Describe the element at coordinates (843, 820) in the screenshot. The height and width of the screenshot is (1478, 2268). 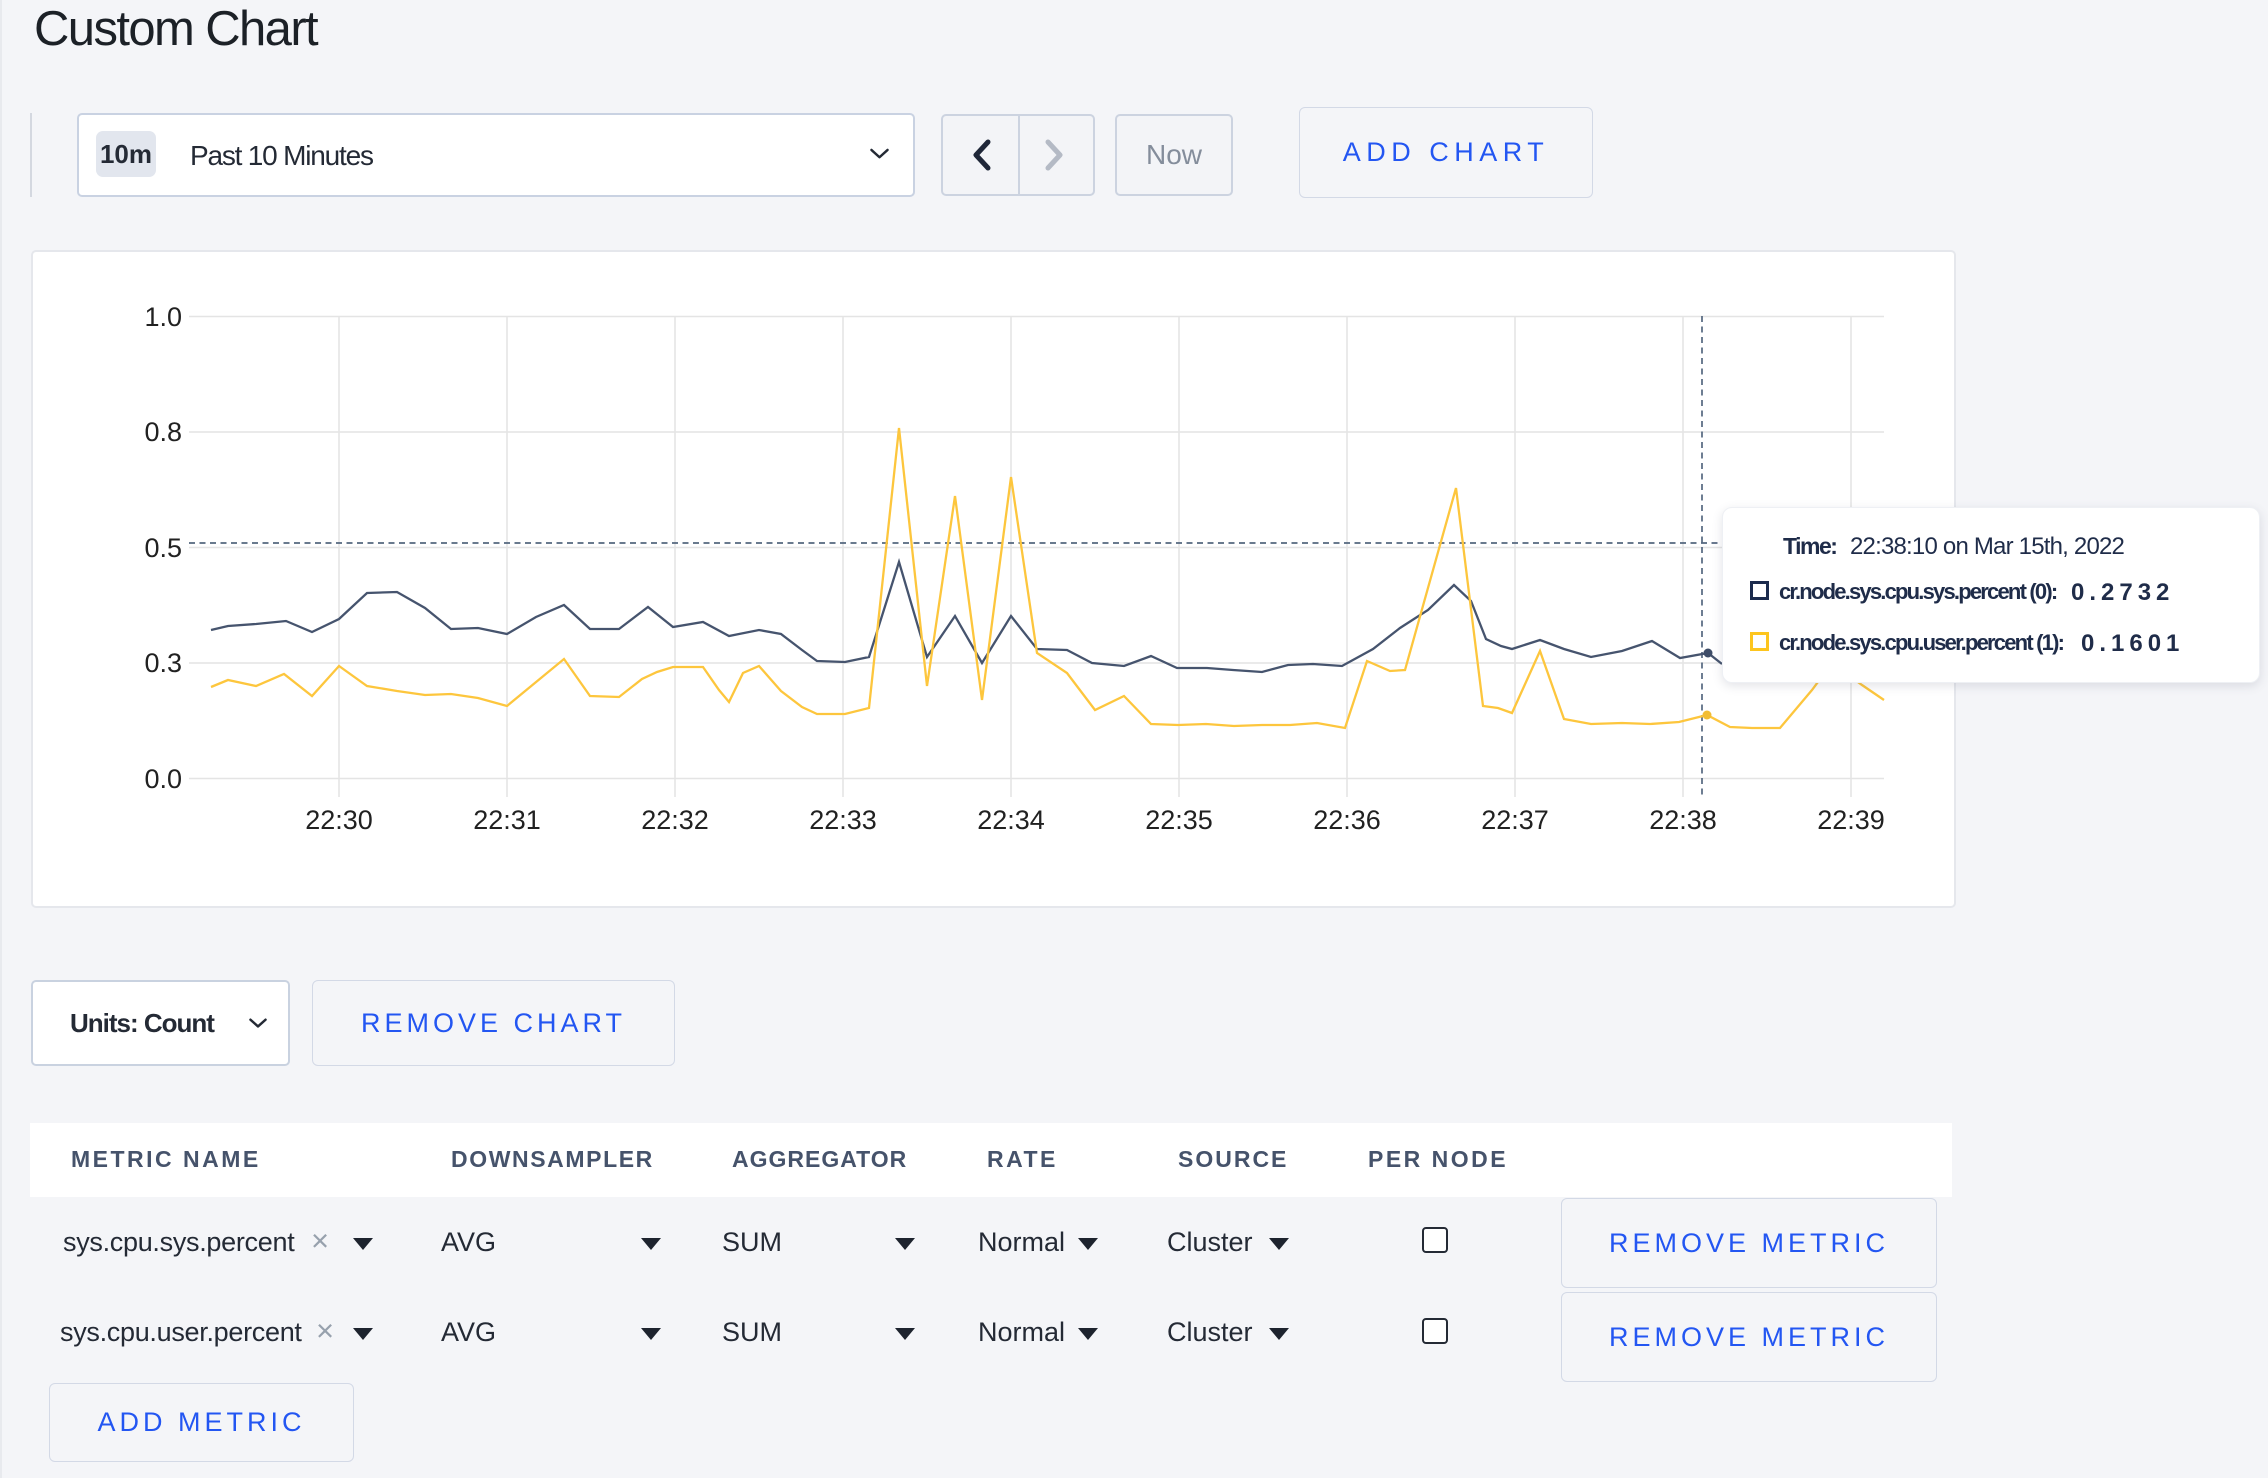
I see `svg-text: 22:33` at that location.